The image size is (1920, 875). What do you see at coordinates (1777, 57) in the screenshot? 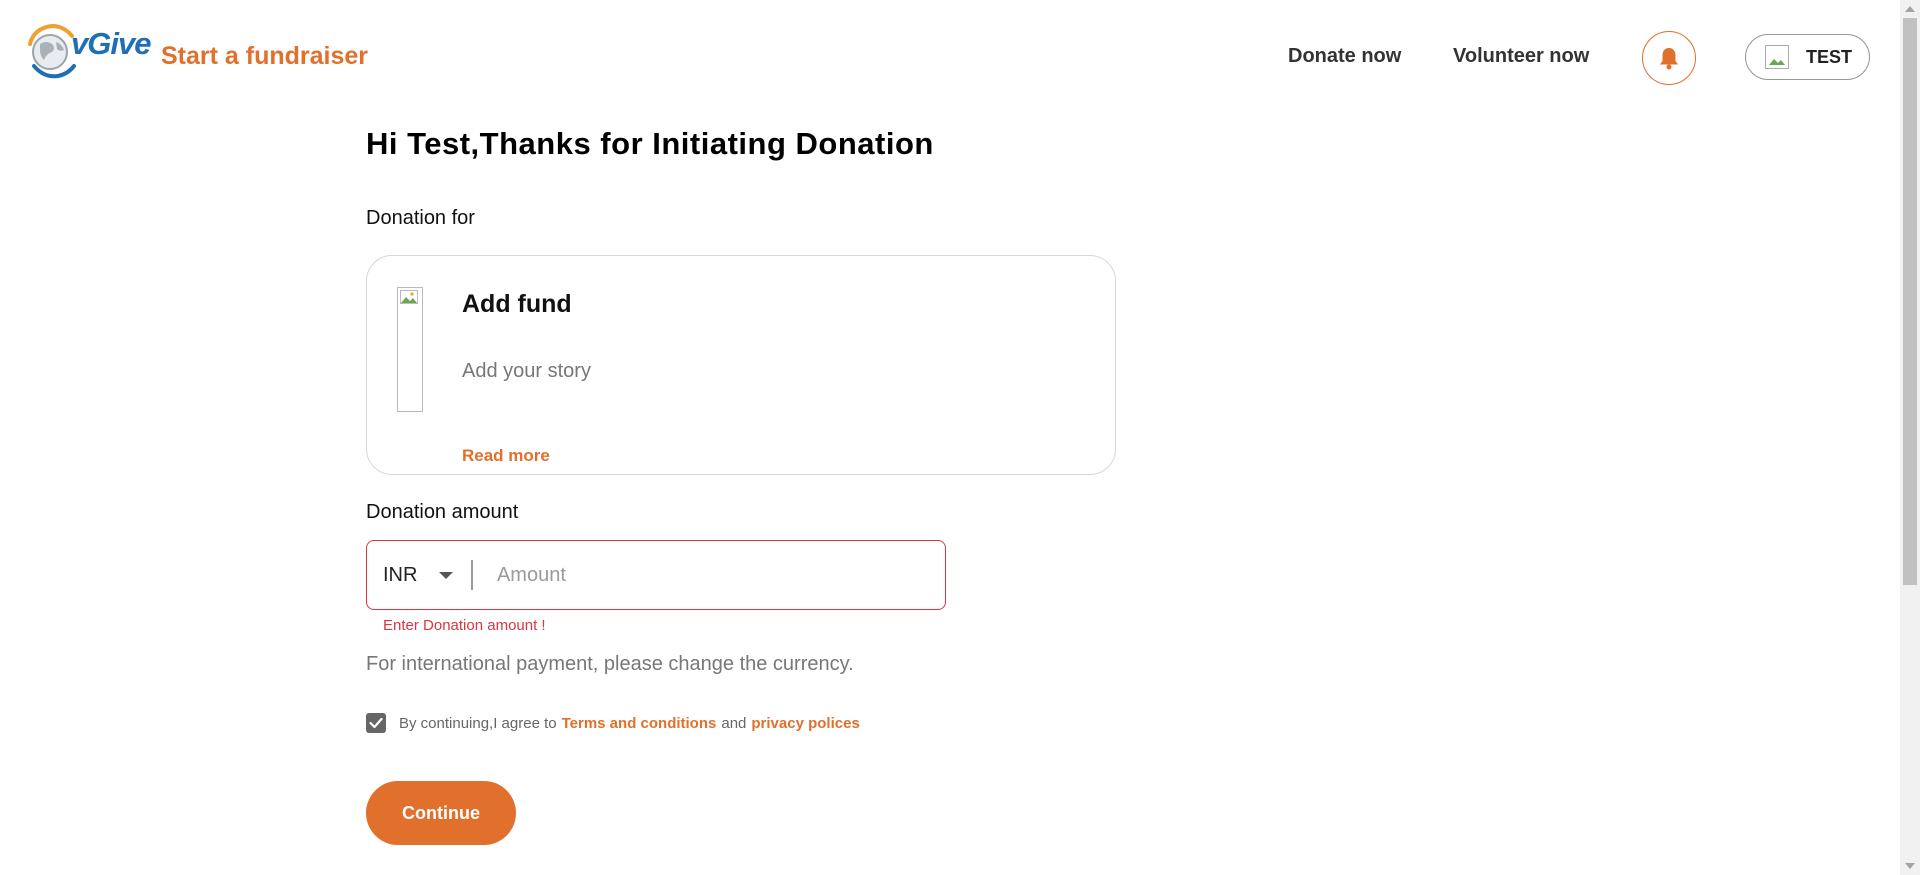
I see `user-avatar-icon` at bounding box center [1777, 57].